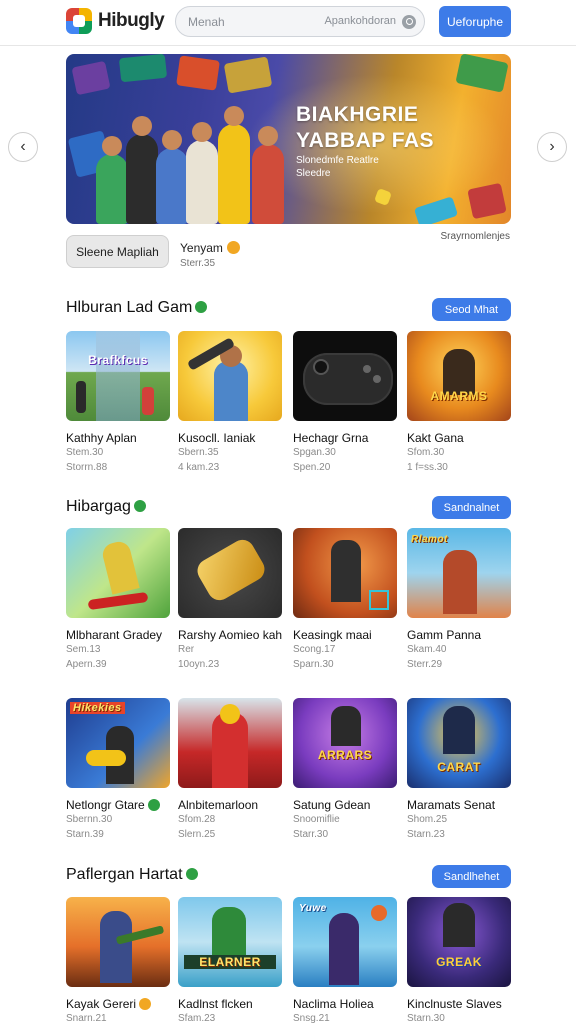 The width and height of the screenshot is (576, 1024). I want to click on game-thumbnail: Rlamot, so click(459, 573).